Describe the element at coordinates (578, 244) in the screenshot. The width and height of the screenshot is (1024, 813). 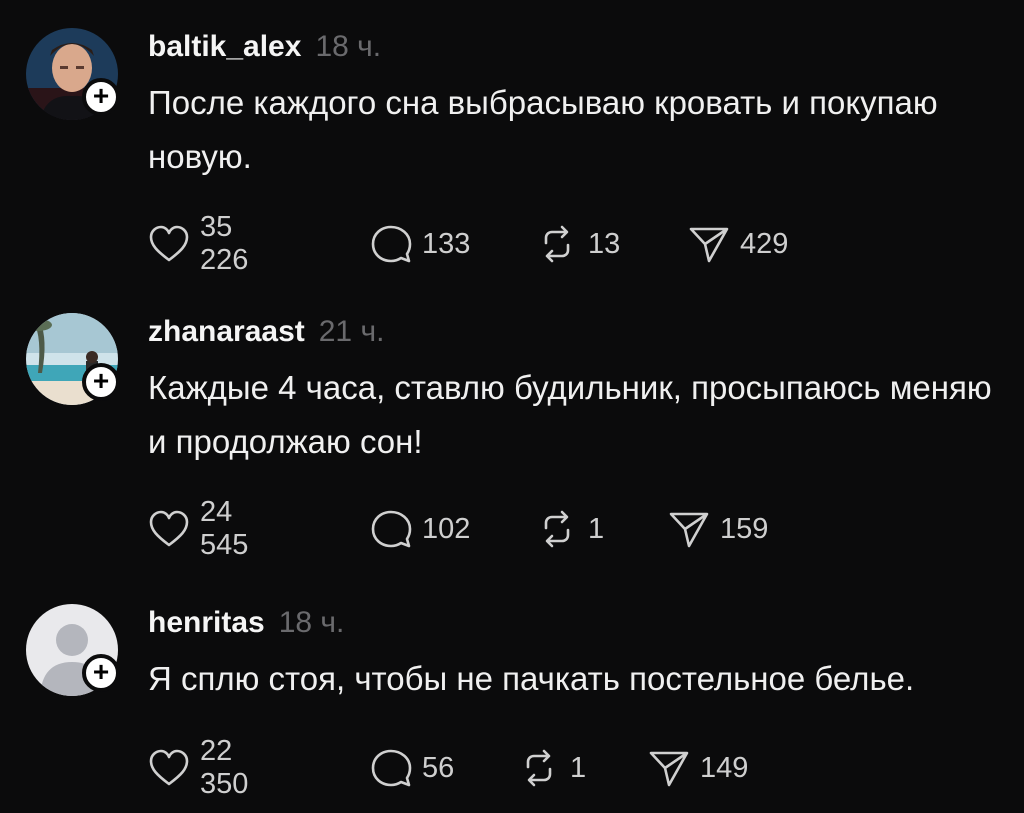
I see `repost-button: 13` at that location.